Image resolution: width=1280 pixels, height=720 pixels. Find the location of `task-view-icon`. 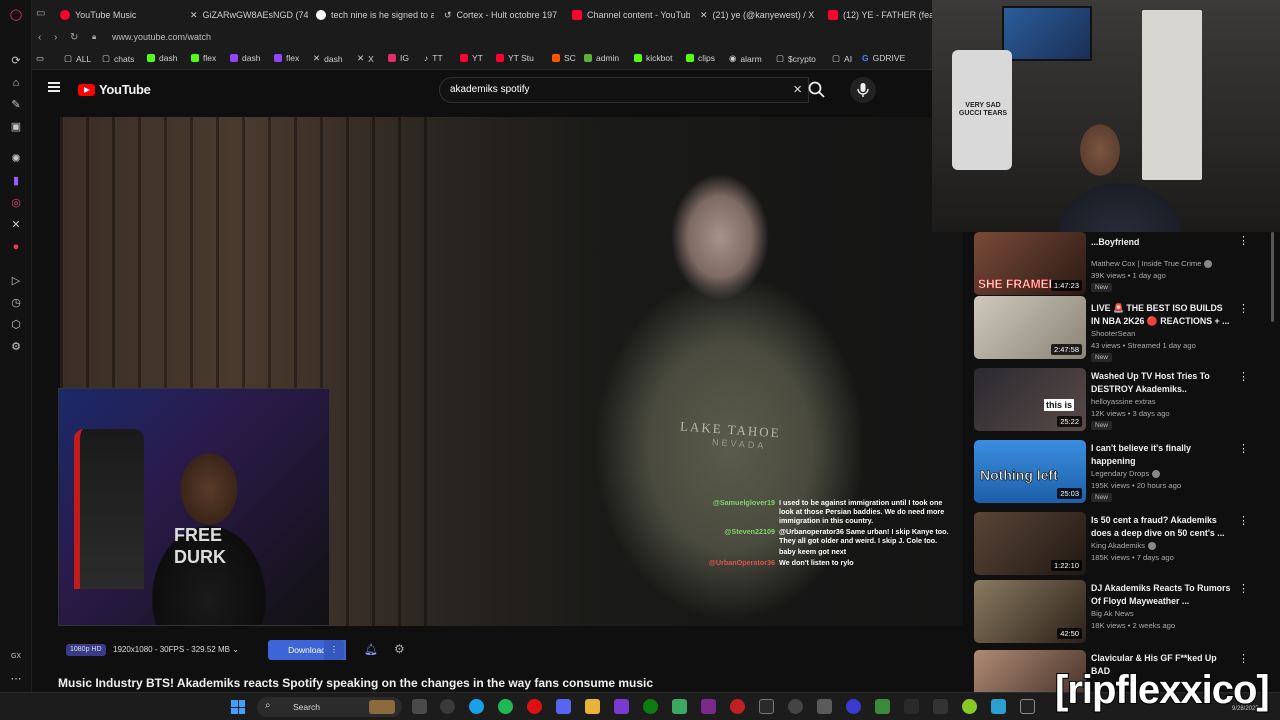

task-view-icon is located at coordinates (419, 706).